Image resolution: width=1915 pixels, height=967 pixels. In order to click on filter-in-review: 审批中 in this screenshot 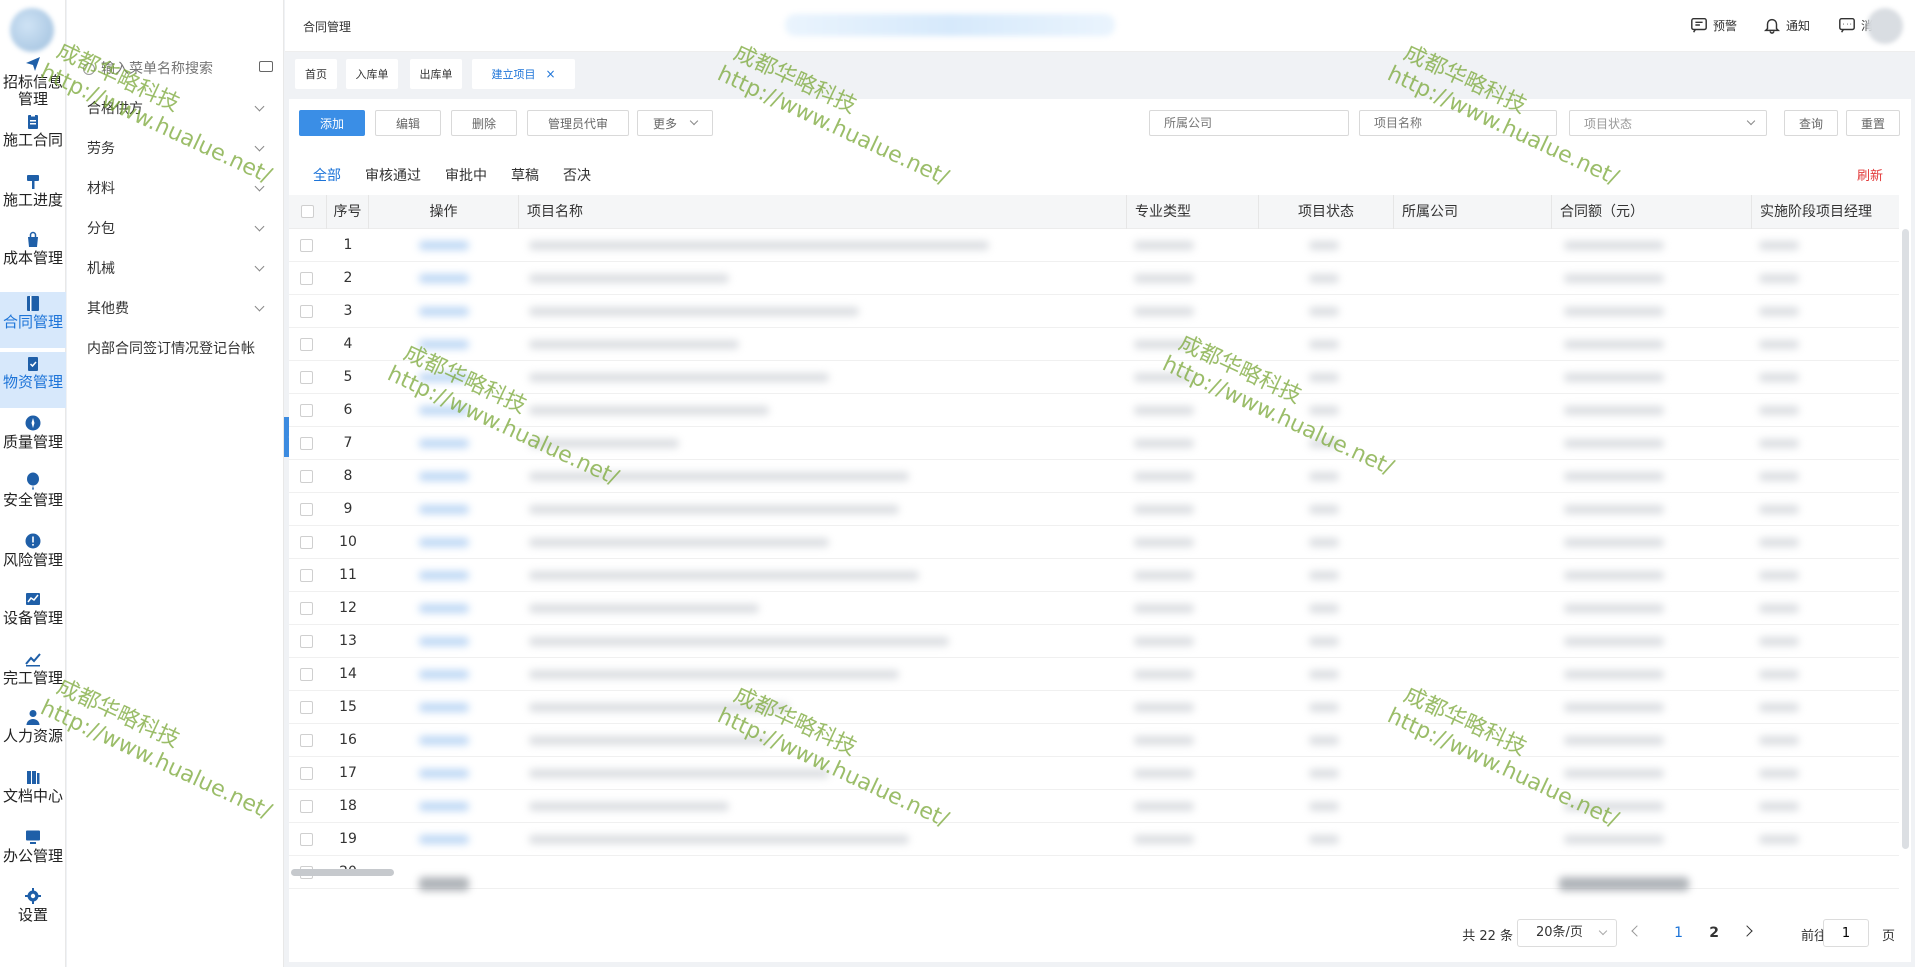, I will do `click(466, 176)`.